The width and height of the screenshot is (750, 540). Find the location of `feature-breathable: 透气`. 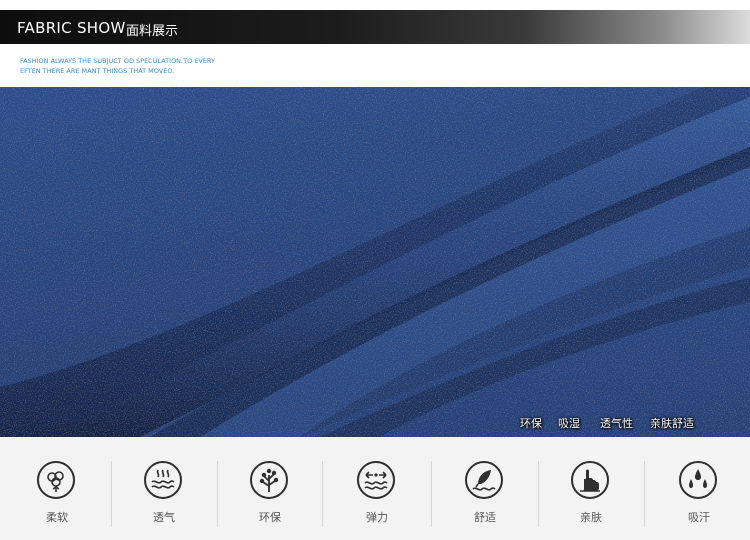

feature-breathable: 透气 is located at coordinates (164, 488).